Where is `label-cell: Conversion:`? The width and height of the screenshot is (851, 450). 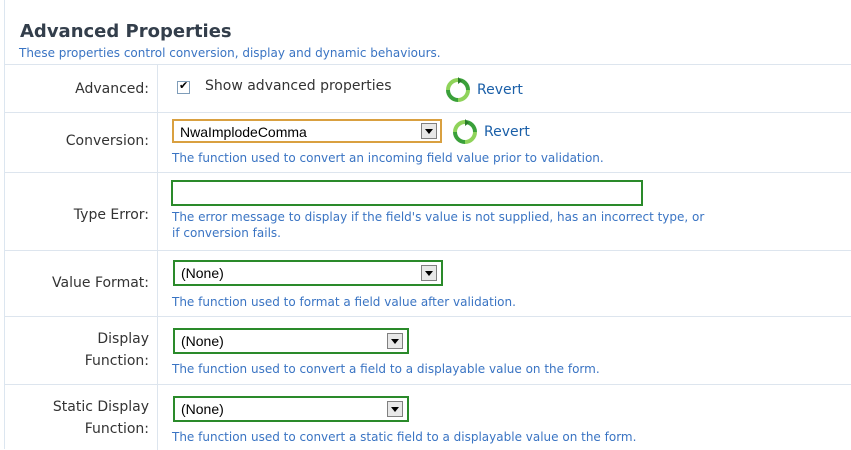
label-cell: Conversion: is located at coordinates (81, 143).